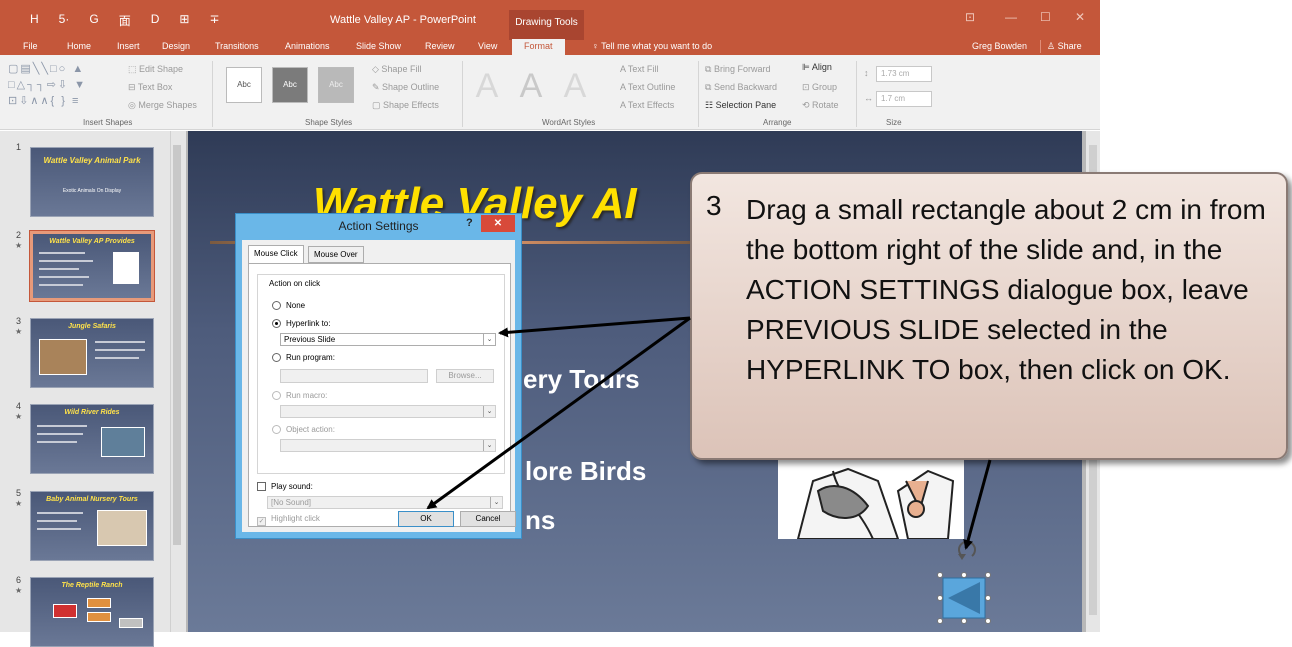  What do you see at coordinates (558, 413) in the screenshot?
I see `arrow-to-ok-button` at bounding box center [558, 413].